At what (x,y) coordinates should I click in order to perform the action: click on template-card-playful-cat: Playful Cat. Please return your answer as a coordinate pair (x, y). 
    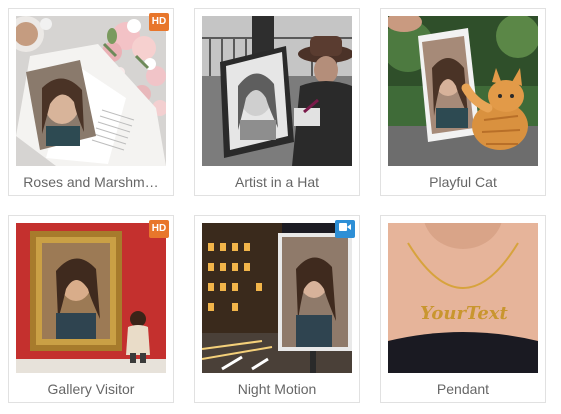
    Looking at the image, I should click on (463, 102).